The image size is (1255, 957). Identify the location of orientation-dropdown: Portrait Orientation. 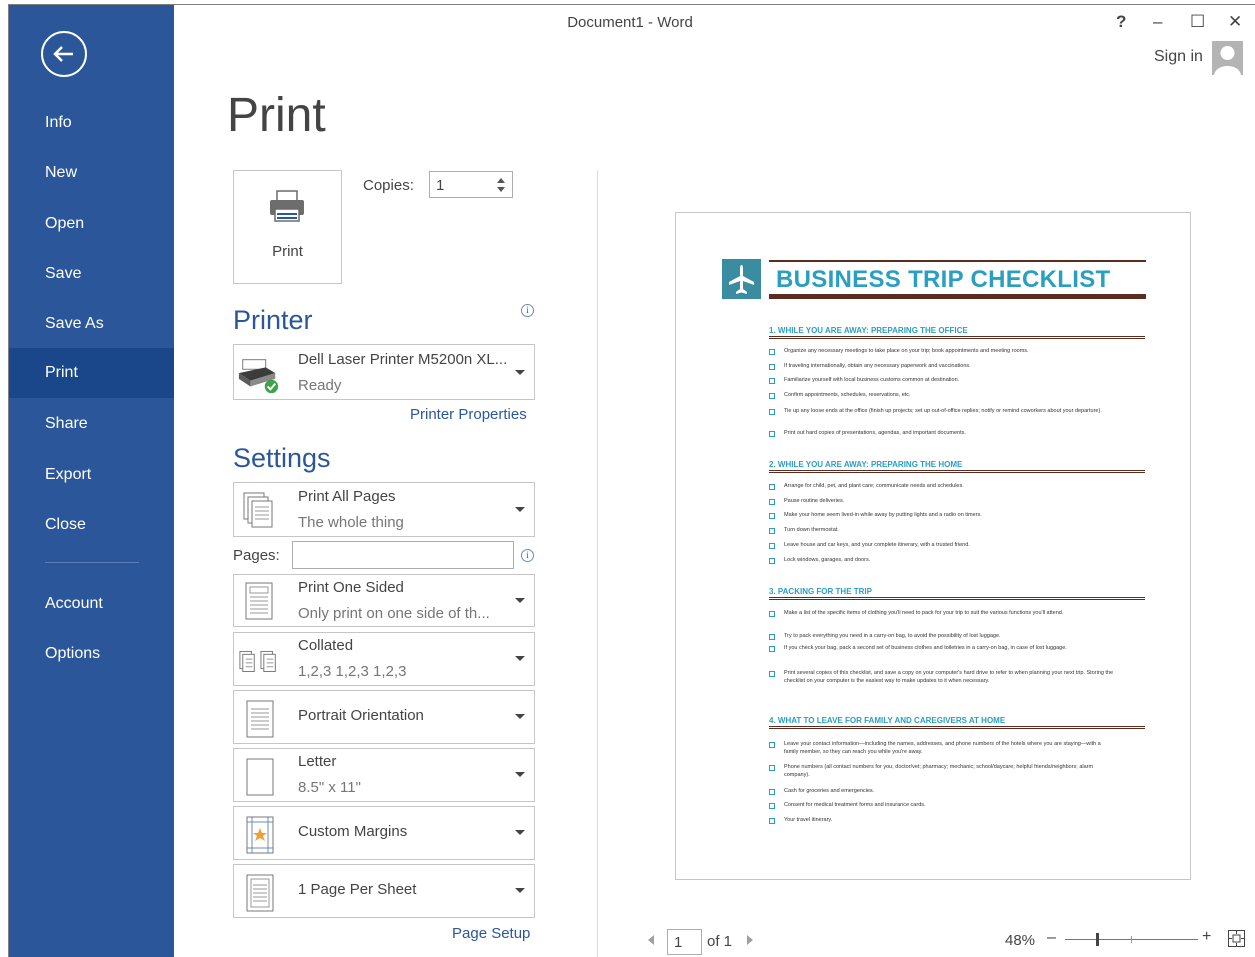
(384, 717).